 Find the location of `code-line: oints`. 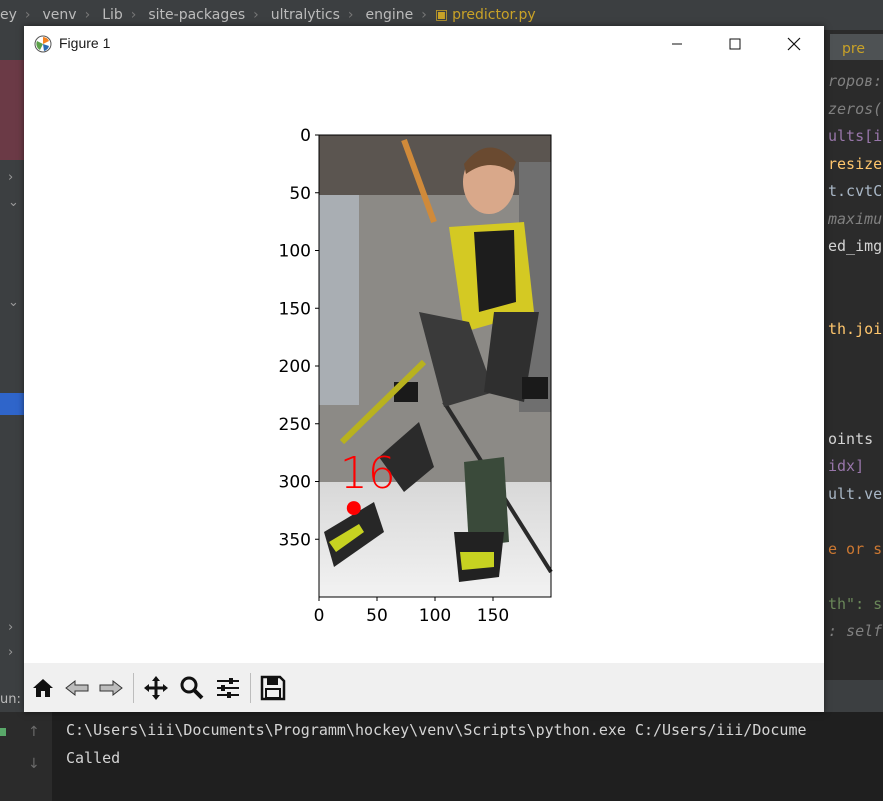

code-line: oints is located at coordinates (851, 439).